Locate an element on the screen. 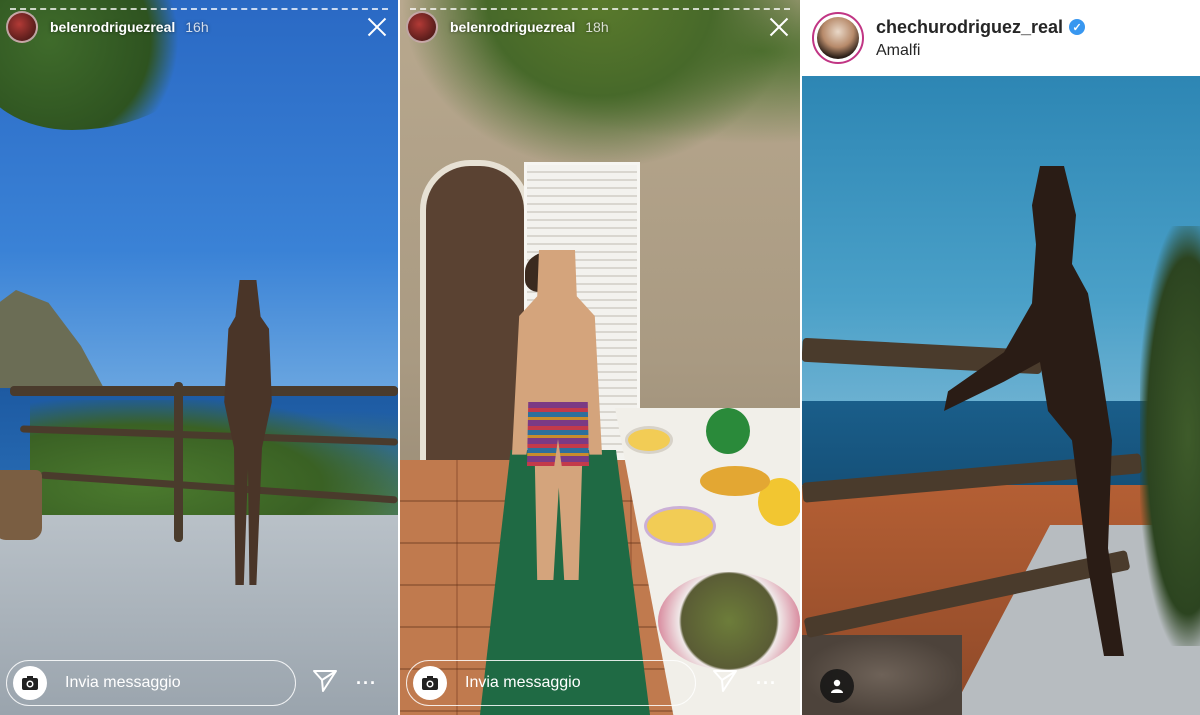  post-username-row: chechurodriguez_real ✓ is located at coordinates (981, 27).